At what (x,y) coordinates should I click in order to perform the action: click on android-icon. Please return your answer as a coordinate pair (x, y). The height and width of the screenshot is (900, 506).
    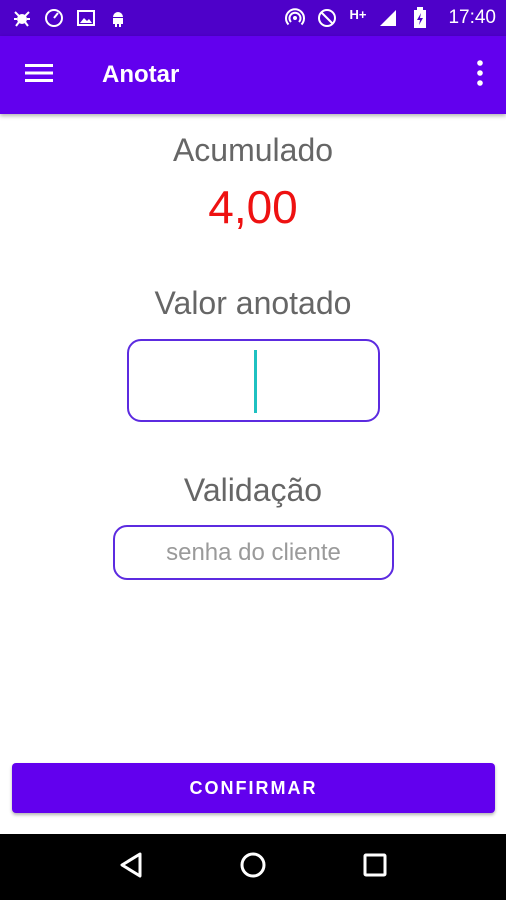
    Looking at the image, I should click on (118, 18).